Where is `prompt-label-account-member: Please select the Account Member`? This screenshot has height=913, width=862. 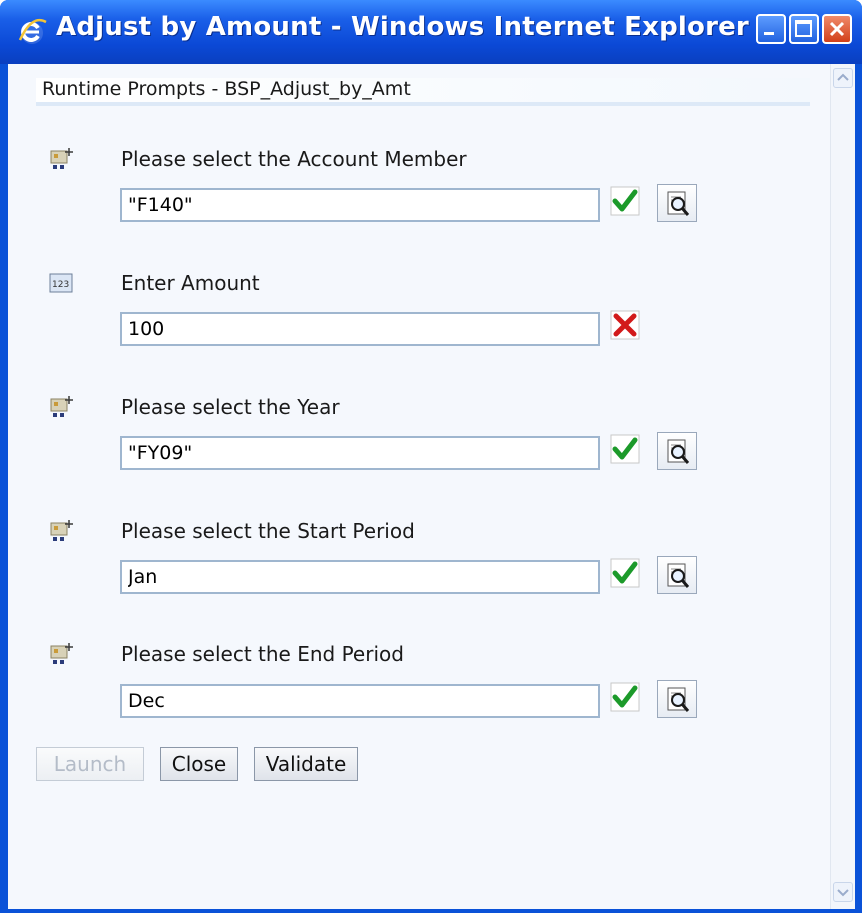
prompt-label-account-member: Please select the Account Member is located at coordinates (294, 159).